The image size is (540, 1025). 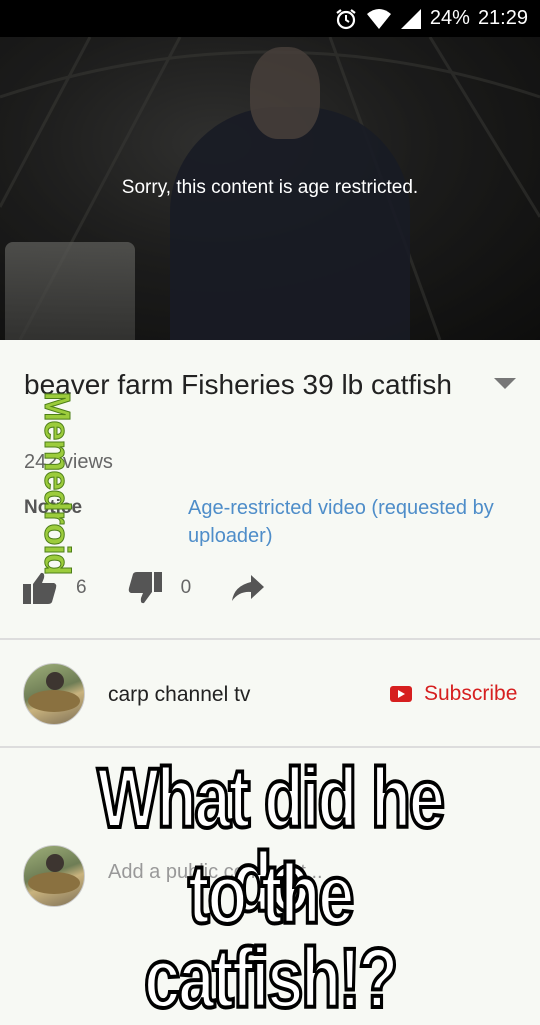 I want to click on channel-avatar, so click(x=54, y=694).